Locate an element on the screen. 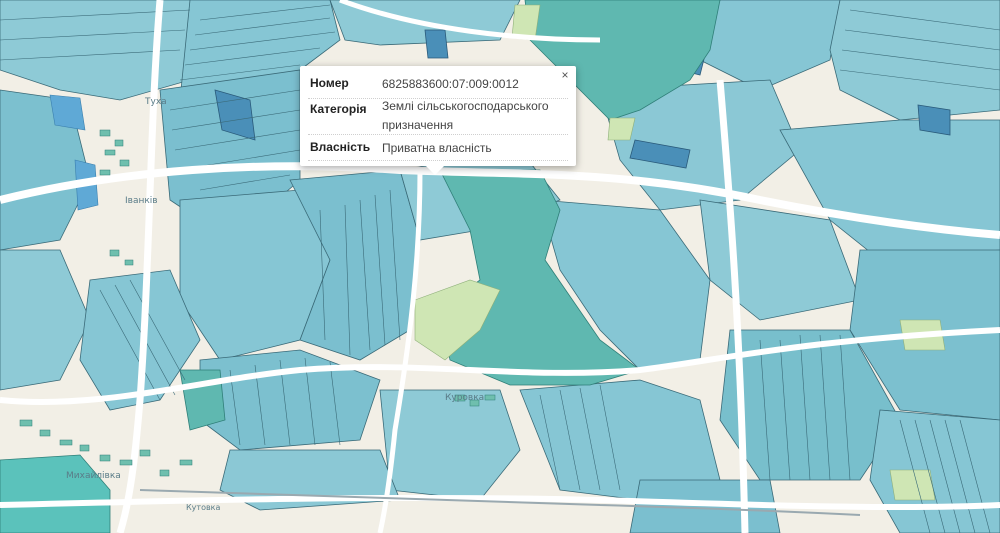  place-label: Туха is located at coordinates (155, 102).